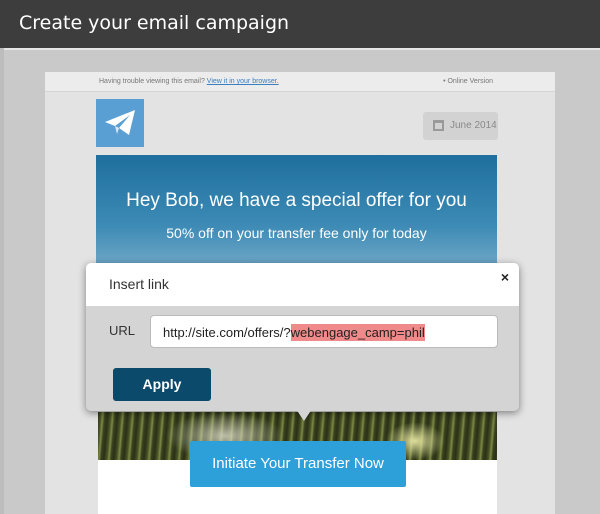 This screenshot has width=600, height=514. I want to click on initiate-transfer-button: Initiate Your Transfer Now, so click(298, 464).